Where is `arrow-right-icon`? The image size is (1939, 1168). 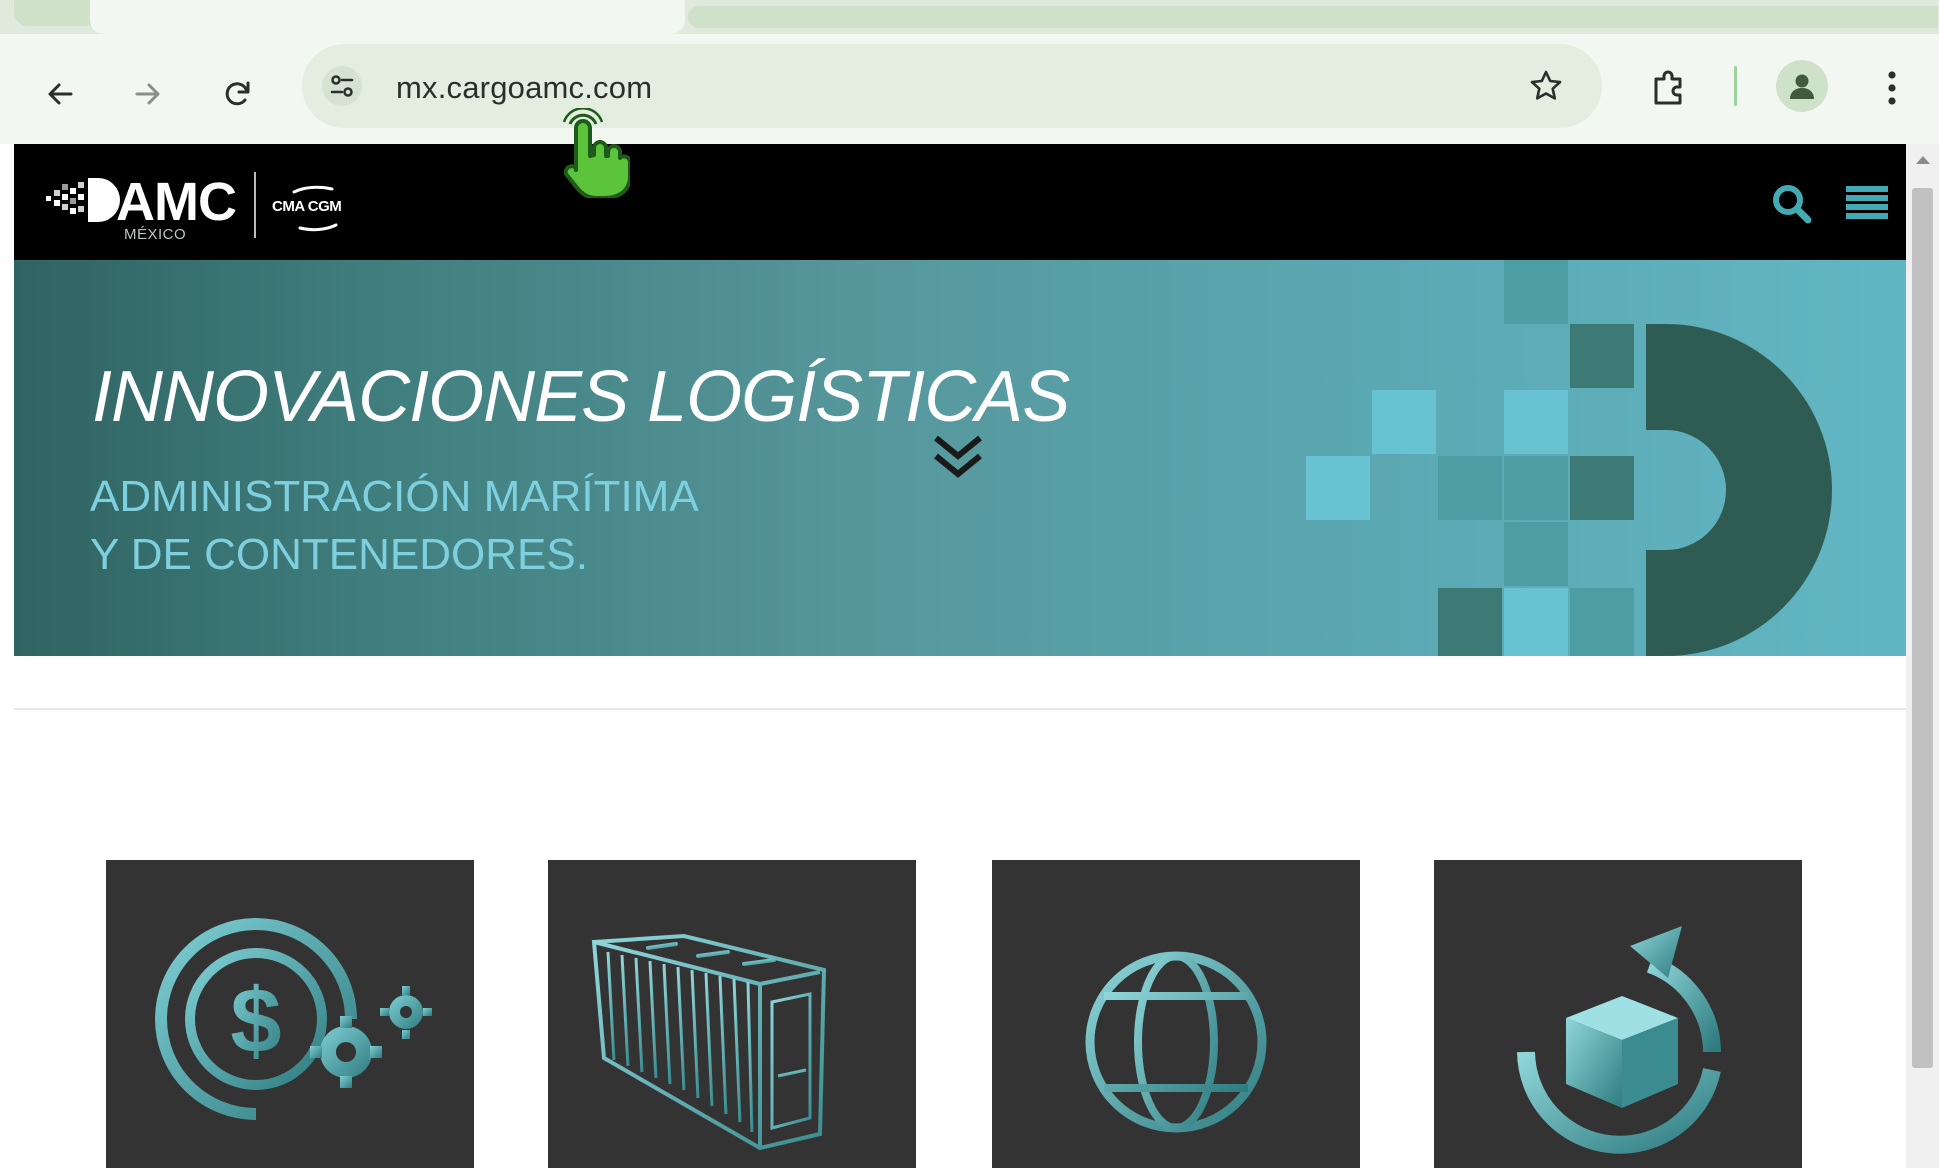
arrow-right-icon is located at coordinates (147, 94).